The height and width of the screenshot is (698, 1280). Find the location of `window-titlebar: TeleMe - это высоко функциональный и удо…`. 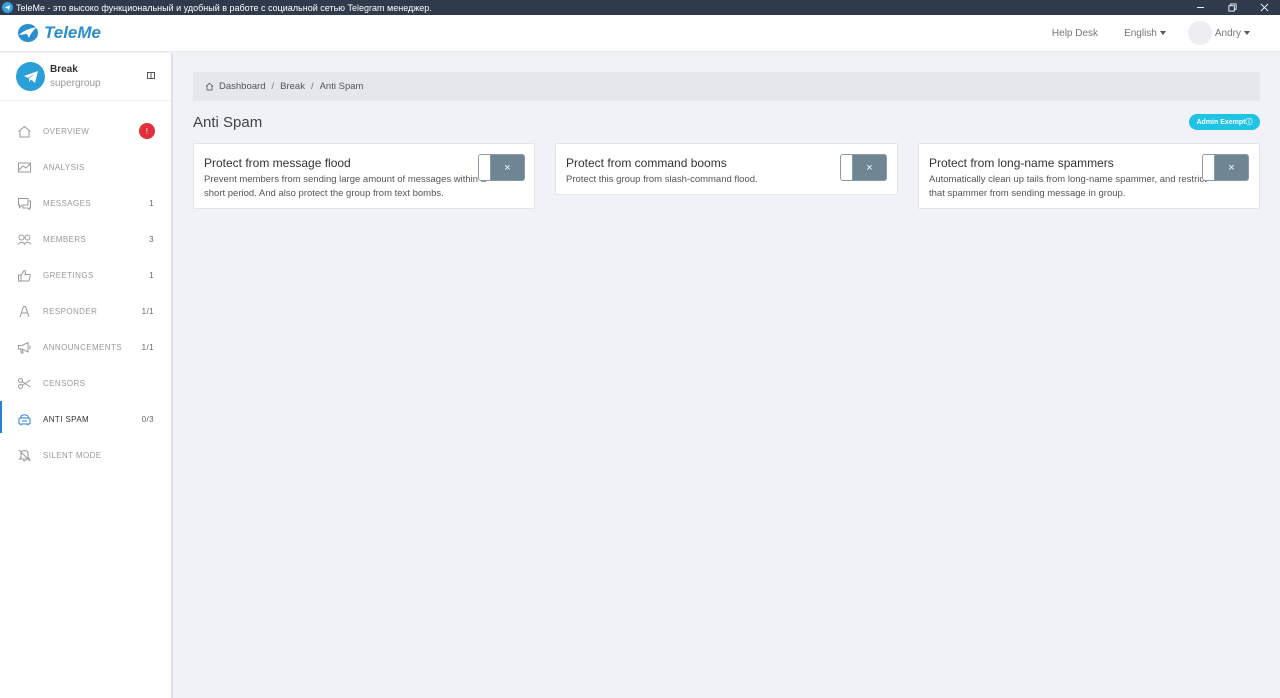

window-titlebar: TeleMe - это высоко функциональный и удо… is located at coordinates (640, 7).